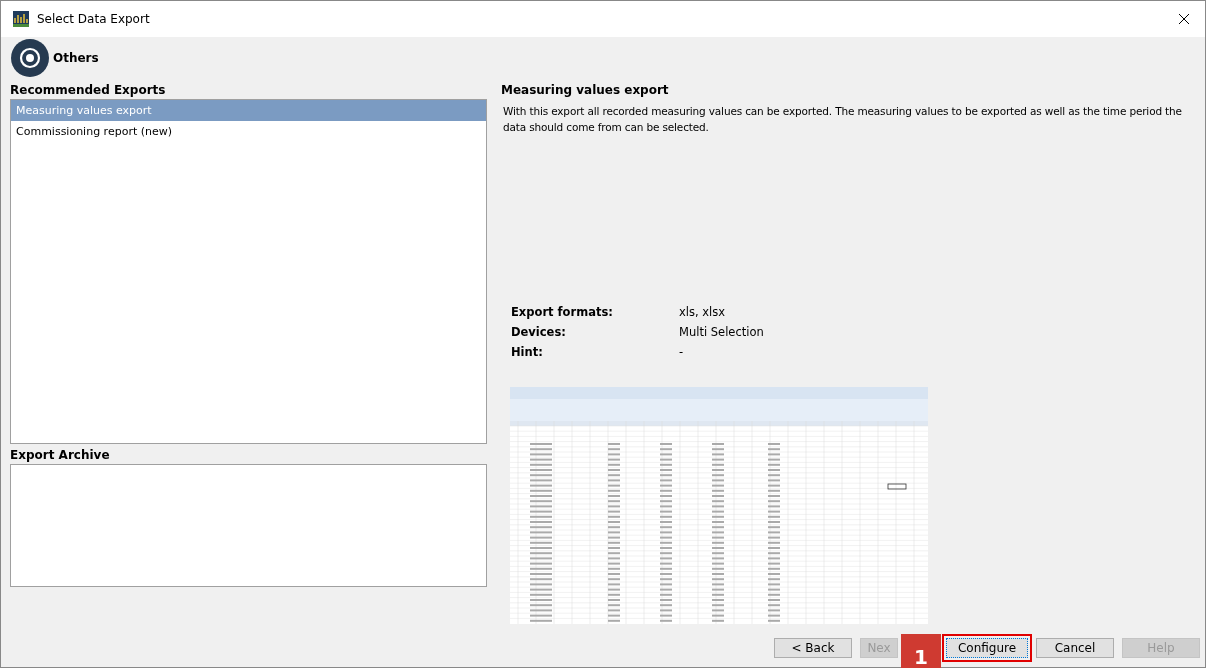 The width and height of the screenshot is (1206, 668). What do you see at coordinates (703, 312) in the screenshot?
I see `property-value: xls, xlsx` at bounding box center [703, 312].